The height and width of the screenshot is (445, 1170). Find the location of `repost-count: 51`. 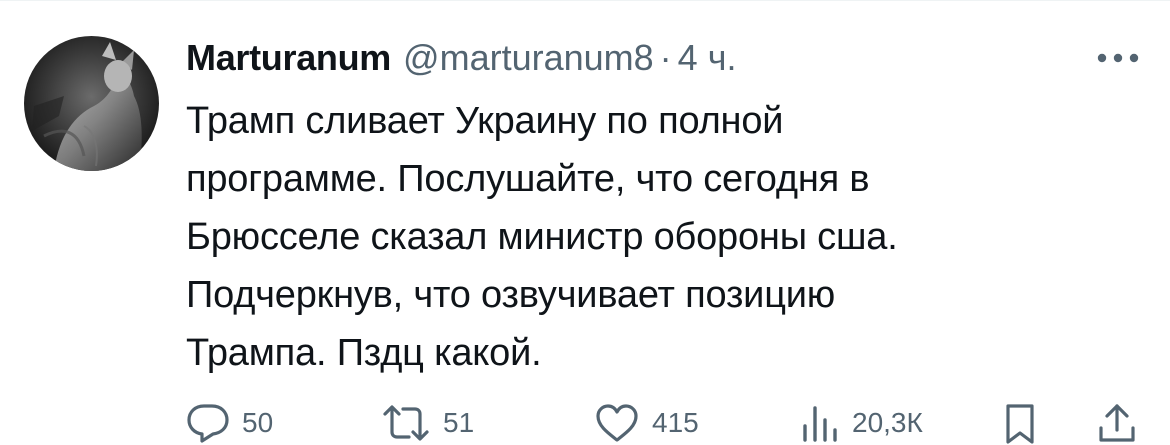

repost-count: 51 is located at coordinates (459, 422).